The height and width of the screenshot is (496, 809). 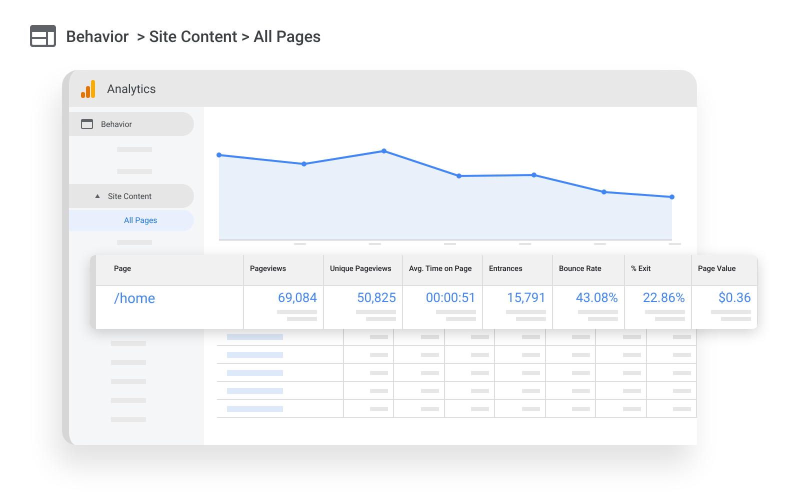 I want to click on app-title: Analytics, so click(x=131, y=89).